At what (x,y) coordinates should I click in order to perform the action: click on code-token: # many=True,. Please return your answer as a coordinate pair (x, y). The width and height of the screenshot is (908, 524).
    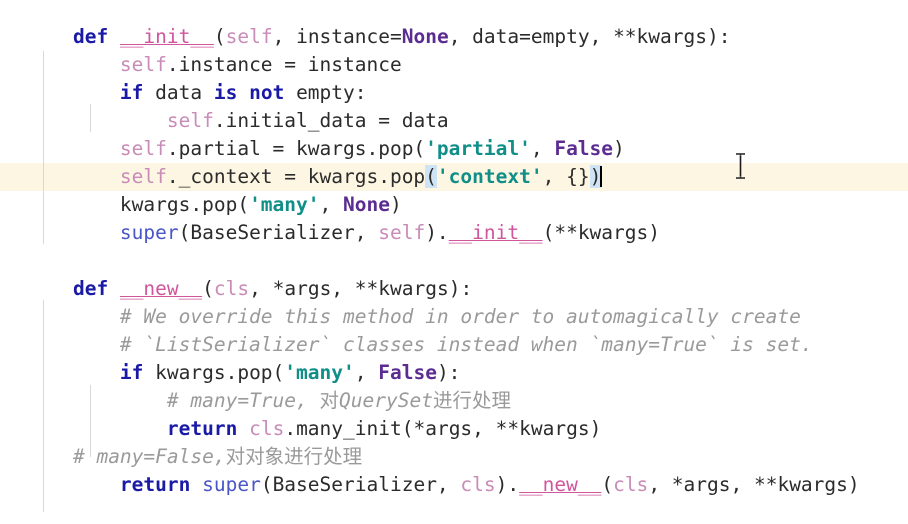
    Looking at the image, I should click on (243, 400).